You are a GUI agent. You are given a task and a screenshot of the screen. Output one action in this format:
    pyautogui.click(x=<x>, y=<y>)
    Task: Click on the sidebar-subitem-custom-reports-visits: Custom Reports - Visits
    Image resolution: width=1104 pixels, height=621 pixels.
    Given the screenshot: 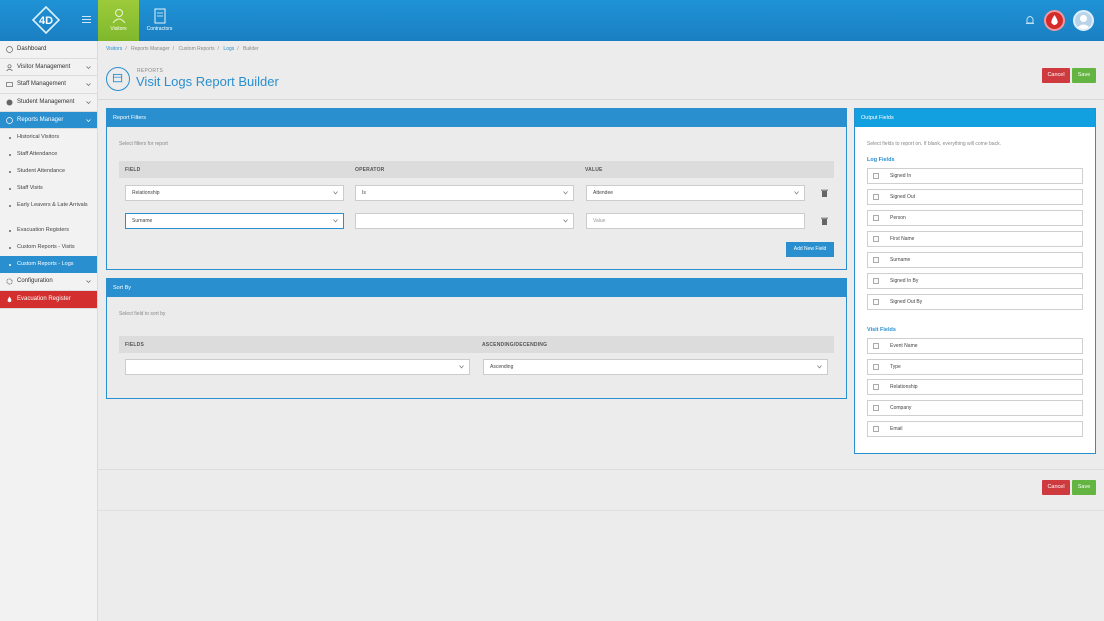 What is the action you would take?
    pyautogui.click(x=48, y=247)
    